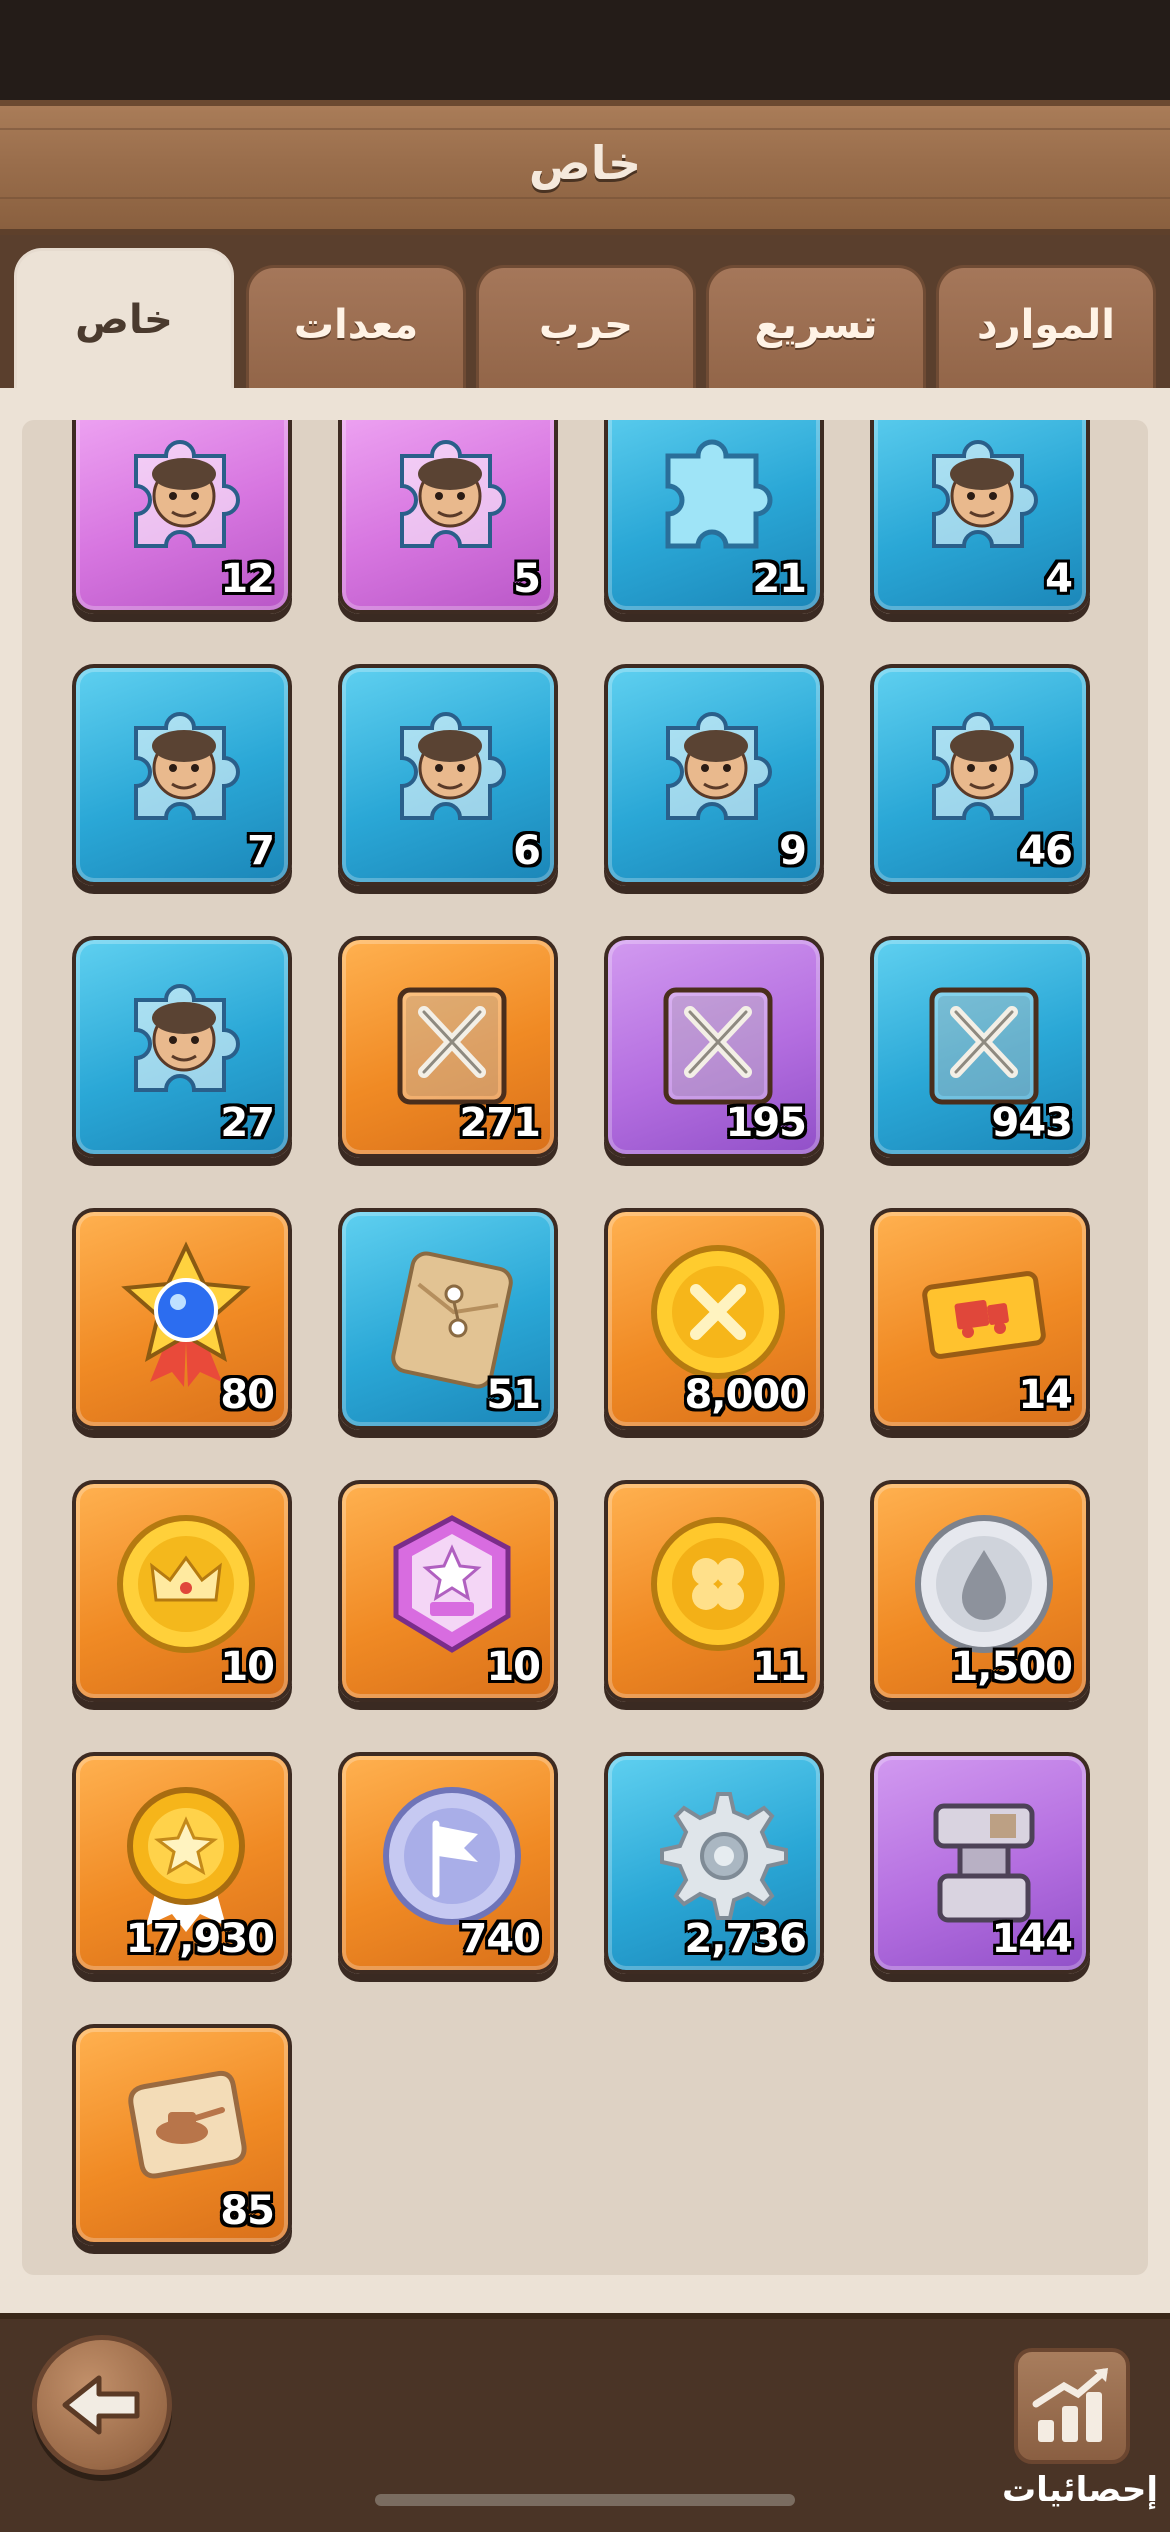 The image size is (1170, 2532). What do you see at coordinates (984, 1315) in the screenshot?
I see `truck-ticket-icon` at bounding box center [984, 1315].